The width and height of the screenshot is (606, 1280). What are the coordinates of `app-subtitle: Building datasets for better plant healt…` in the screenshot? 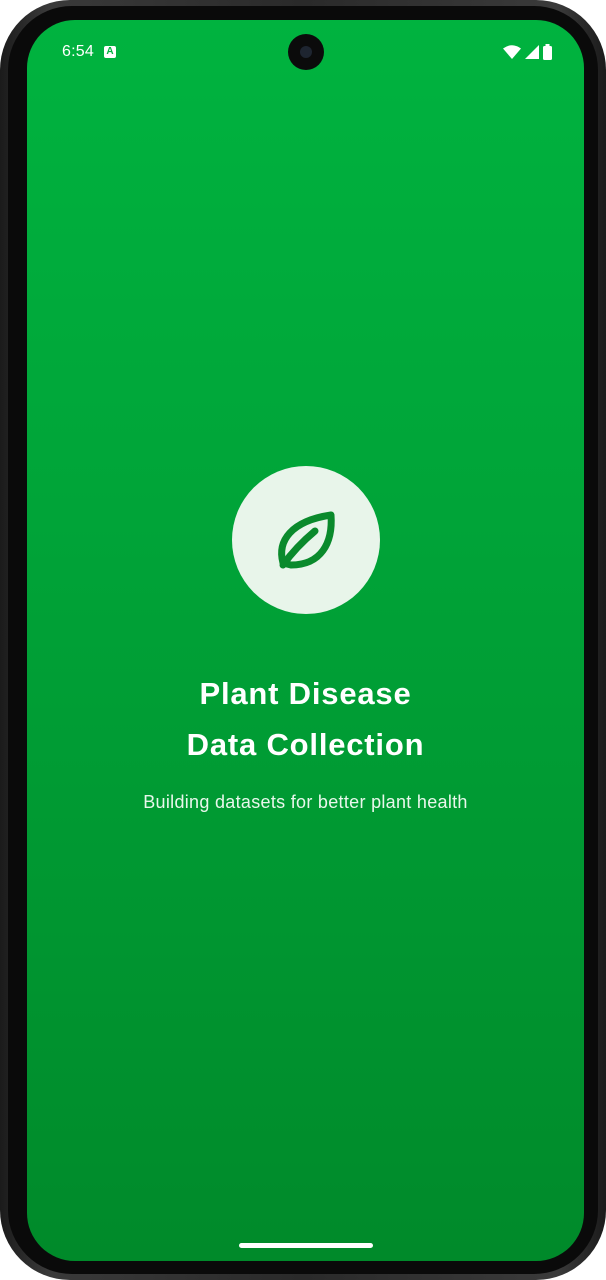 It's located at (305, 802).